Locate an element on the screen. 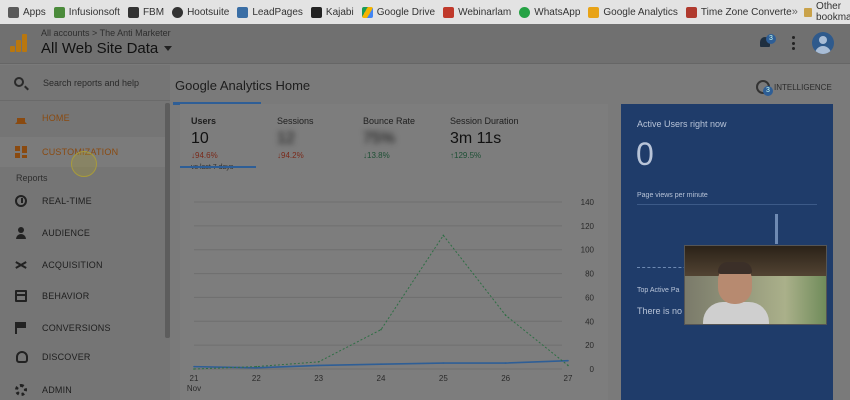 This screenshot has width=850, height=400. sidebar-item-label: REAL-TIME is located at coordinates (67, 201).